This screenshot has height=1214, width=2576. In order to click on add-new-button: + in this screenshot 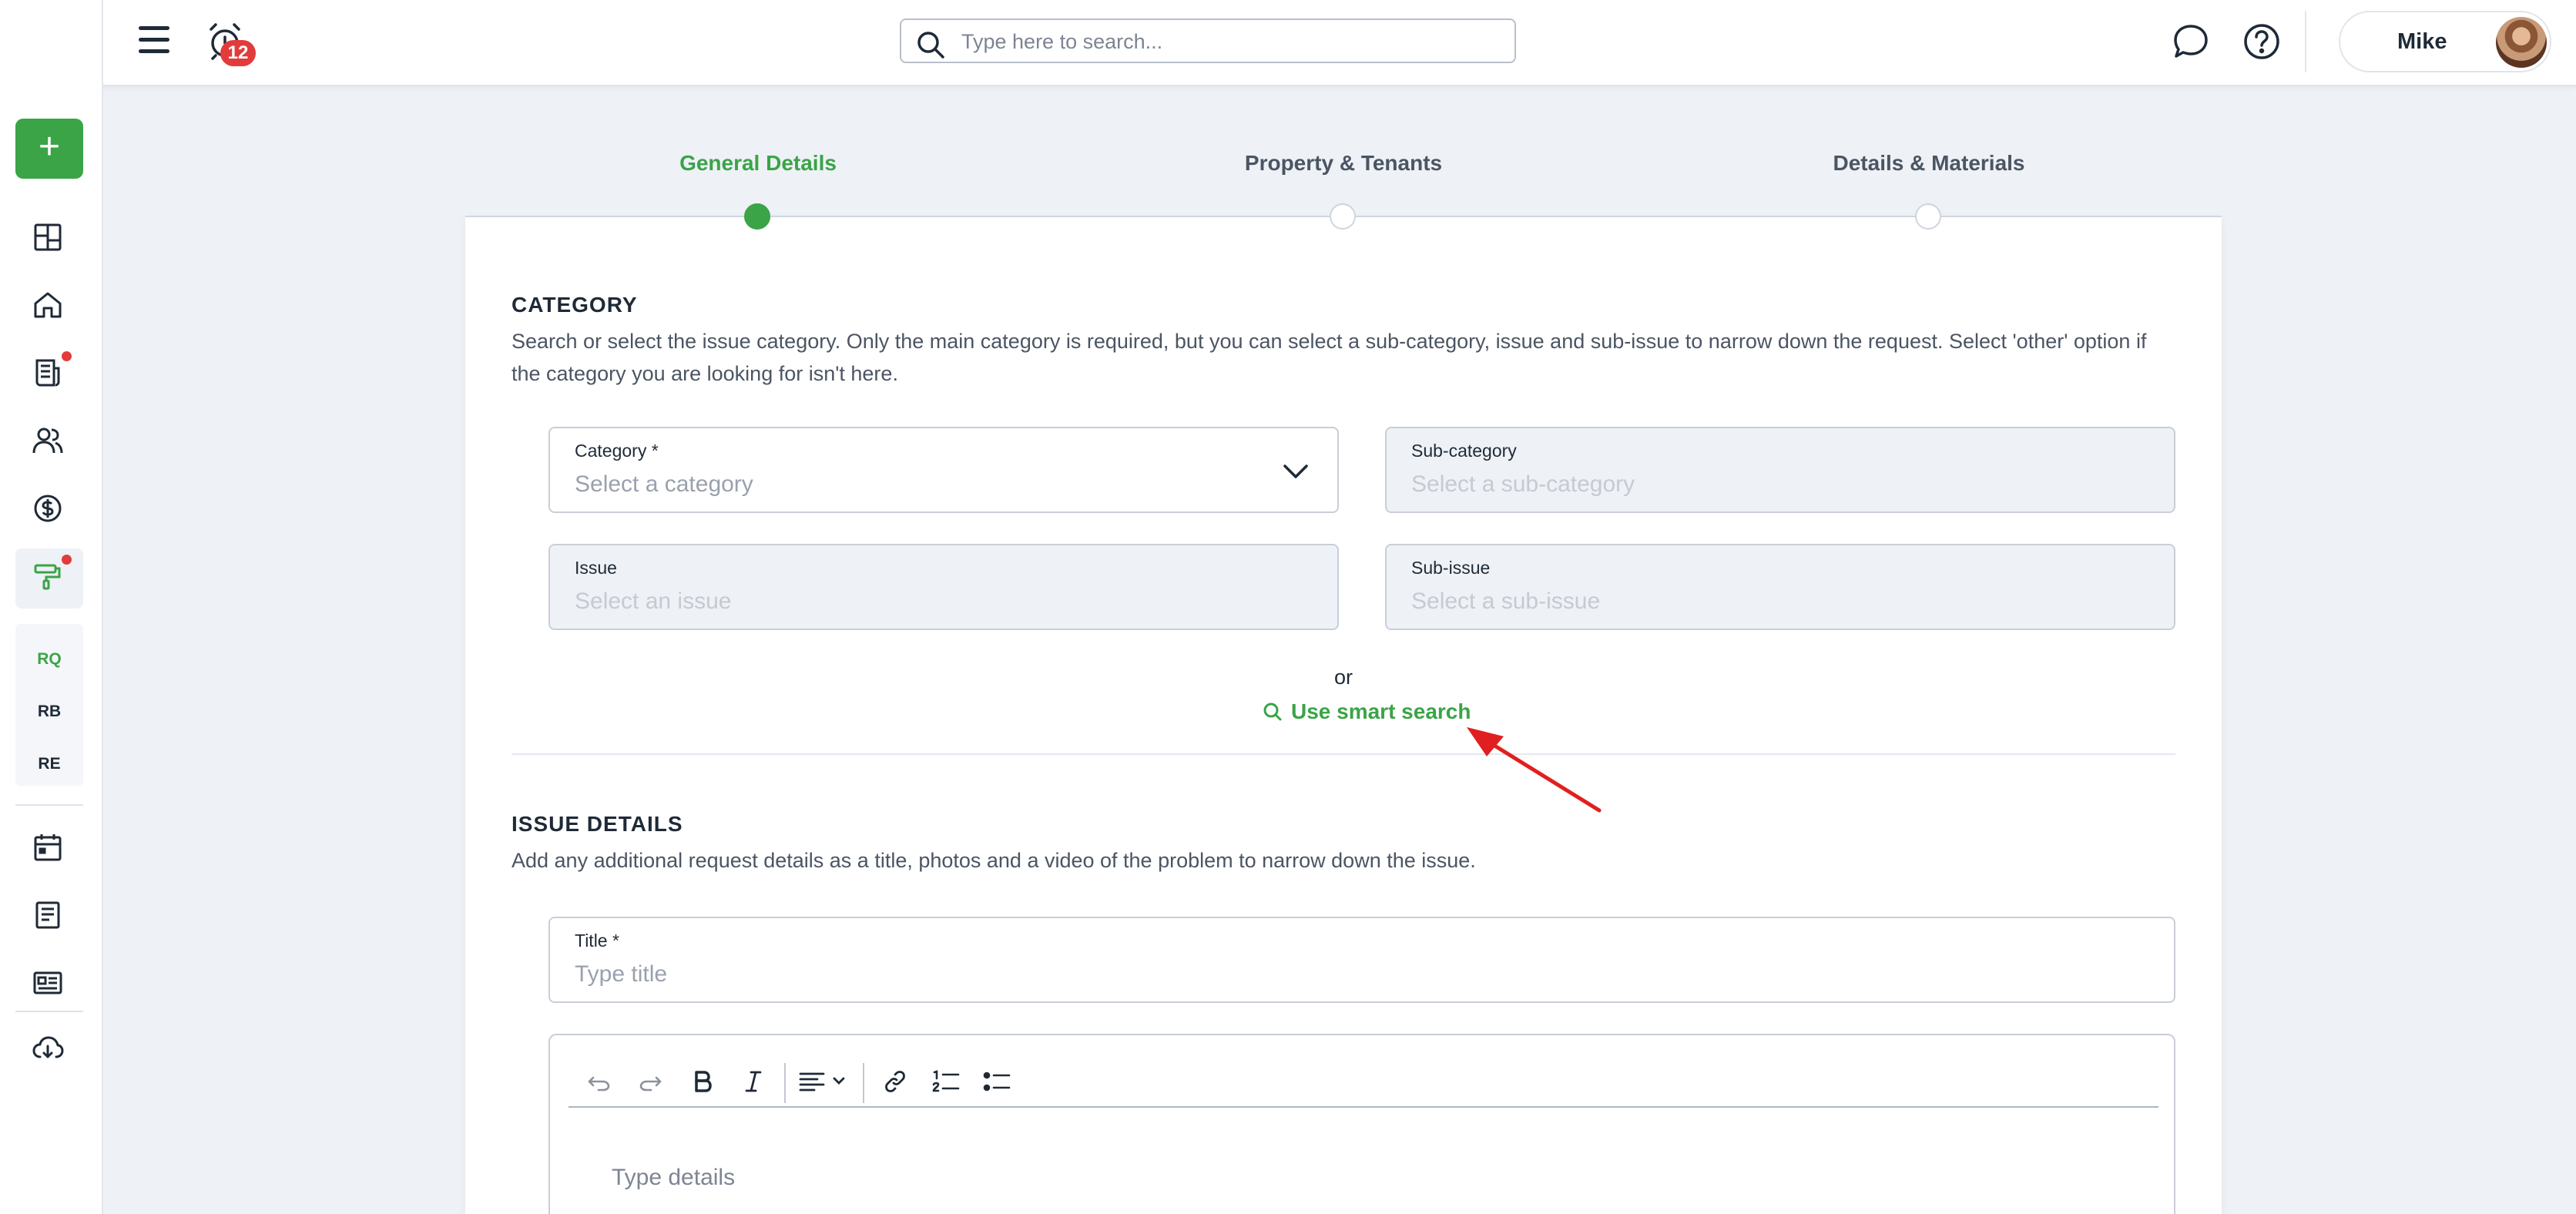, I will do `click(49, 149)`.